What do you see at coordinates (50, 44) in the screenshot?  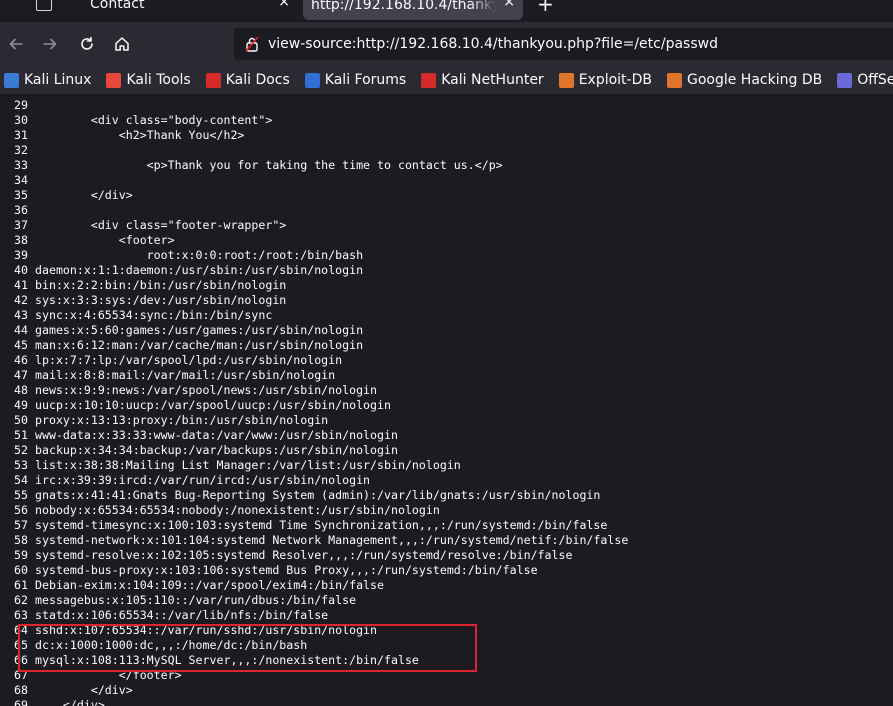 I see `forward-button` at bounding box center [50, 44].